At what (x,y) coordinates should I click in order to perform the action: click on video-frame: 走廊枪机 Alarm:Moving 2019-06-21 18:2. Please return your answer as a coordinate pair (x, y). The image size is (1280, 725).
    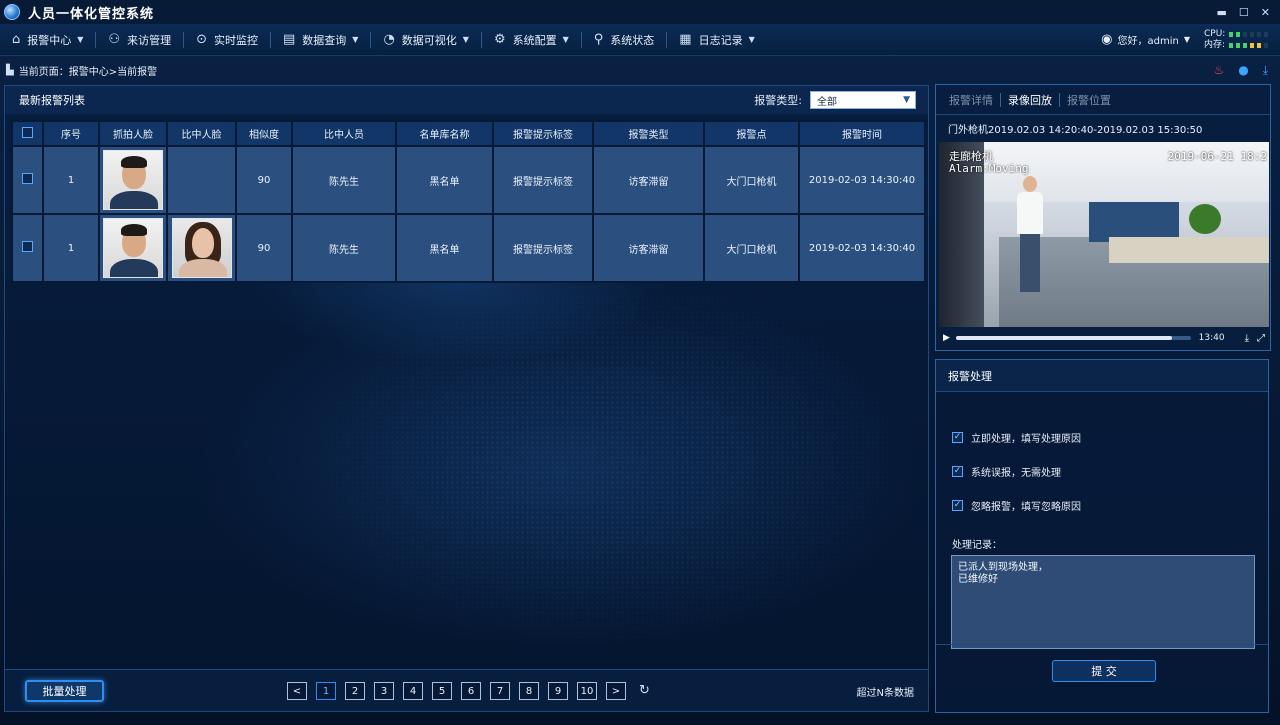
    Looking at the image, I should click on (1104, 234).